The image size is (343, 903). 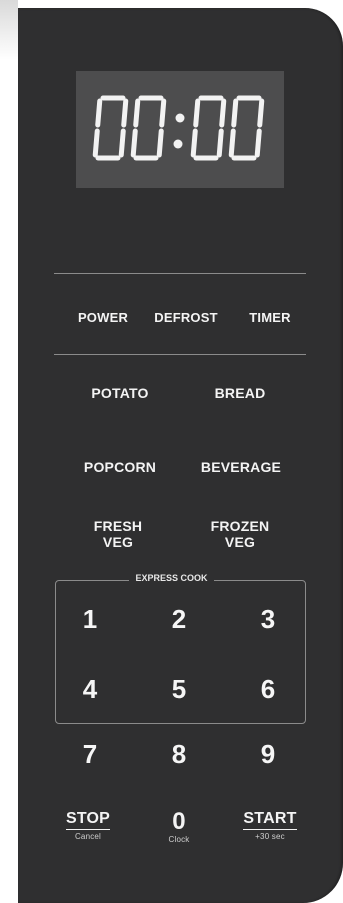 What do you see at coordinates (88, 820) in the screenshot?
I see `stop-label: STOP` at bounding box center [88, 820].